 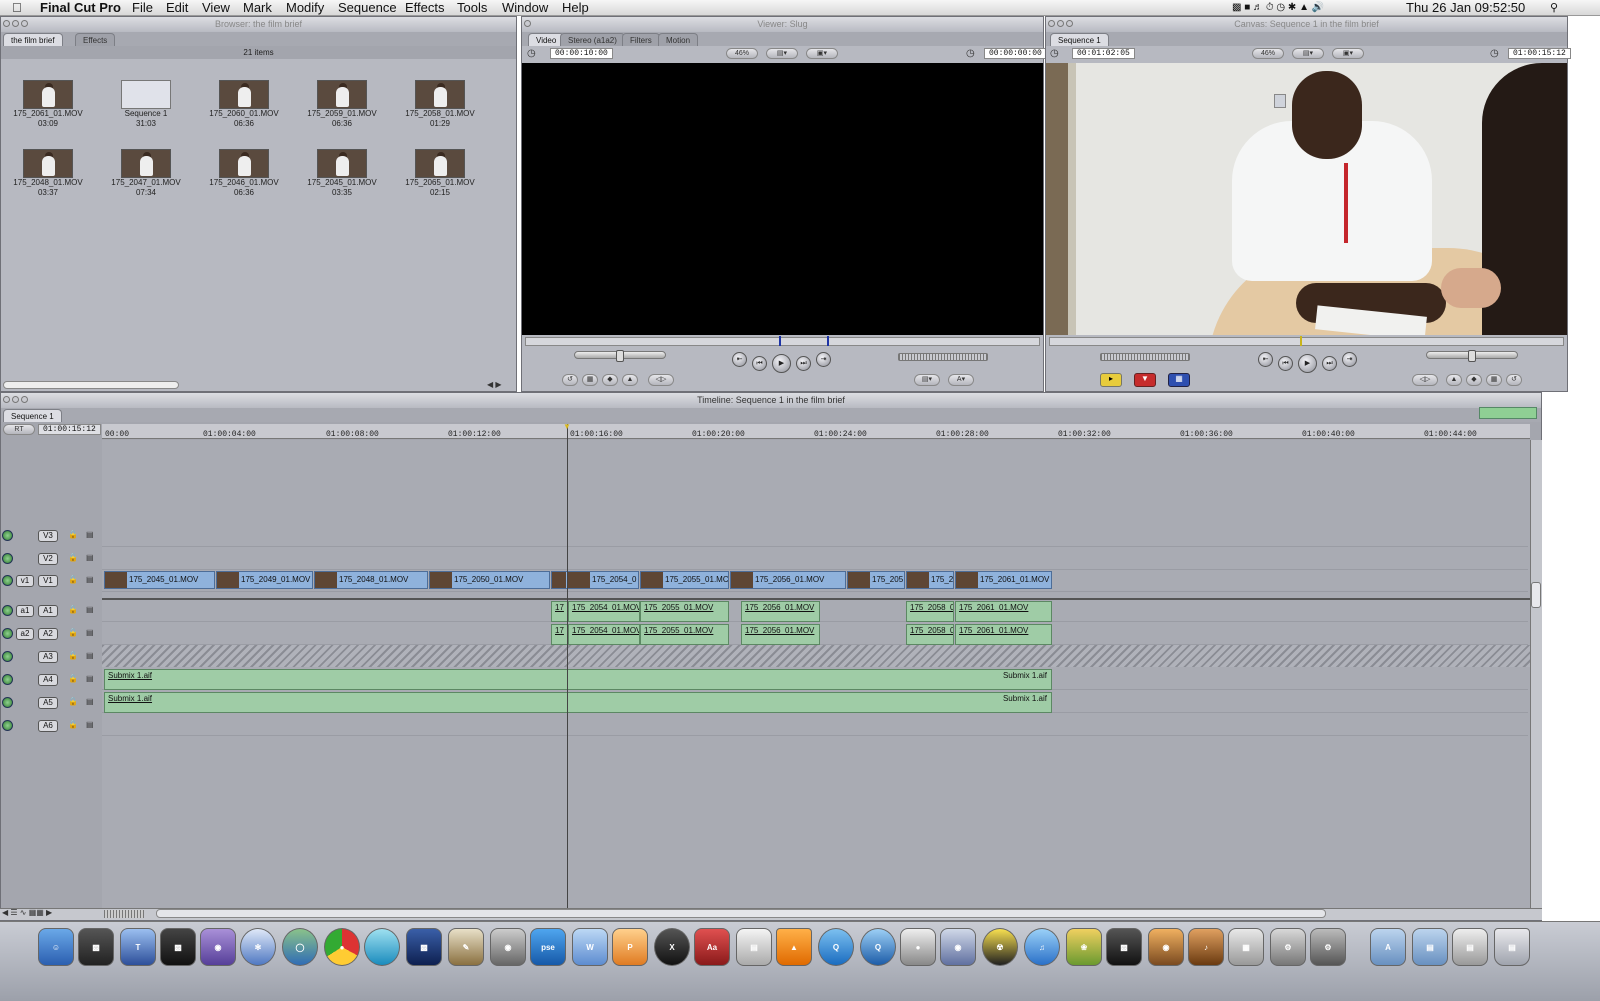 What do you see at coordinates (815, 536) in the screenshot?
I see `track-v3` at bounding box center [815, 536].